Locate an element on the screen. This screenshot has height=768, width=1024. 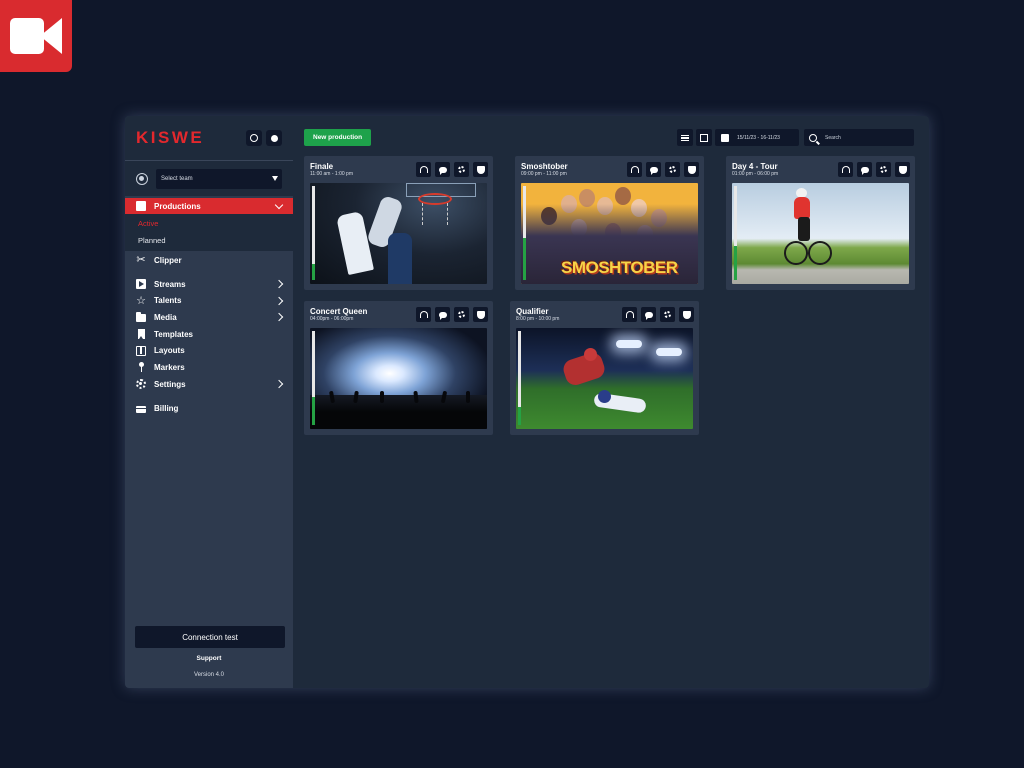
production-title: Concert Queen is located at coordinates (339, 311).